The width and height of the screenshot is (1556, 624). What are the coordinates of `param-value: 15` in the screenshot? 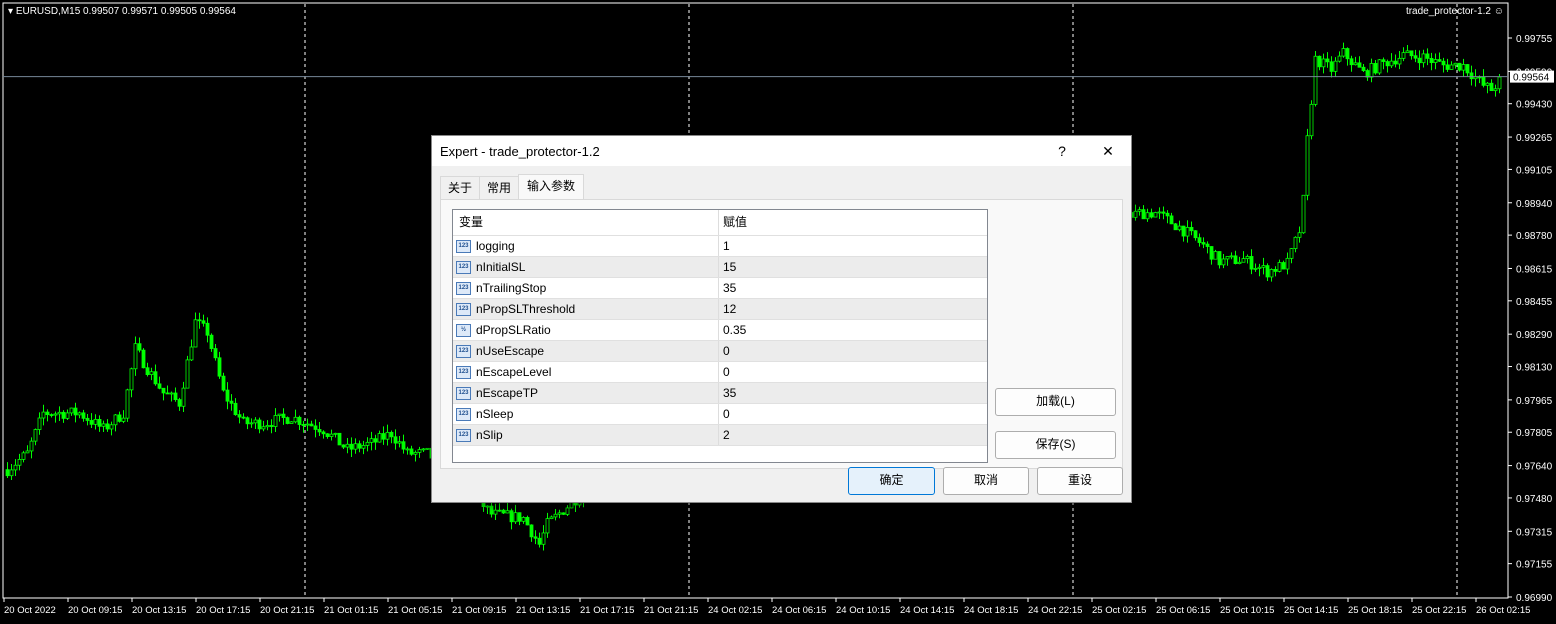 It's located at (727, 267).